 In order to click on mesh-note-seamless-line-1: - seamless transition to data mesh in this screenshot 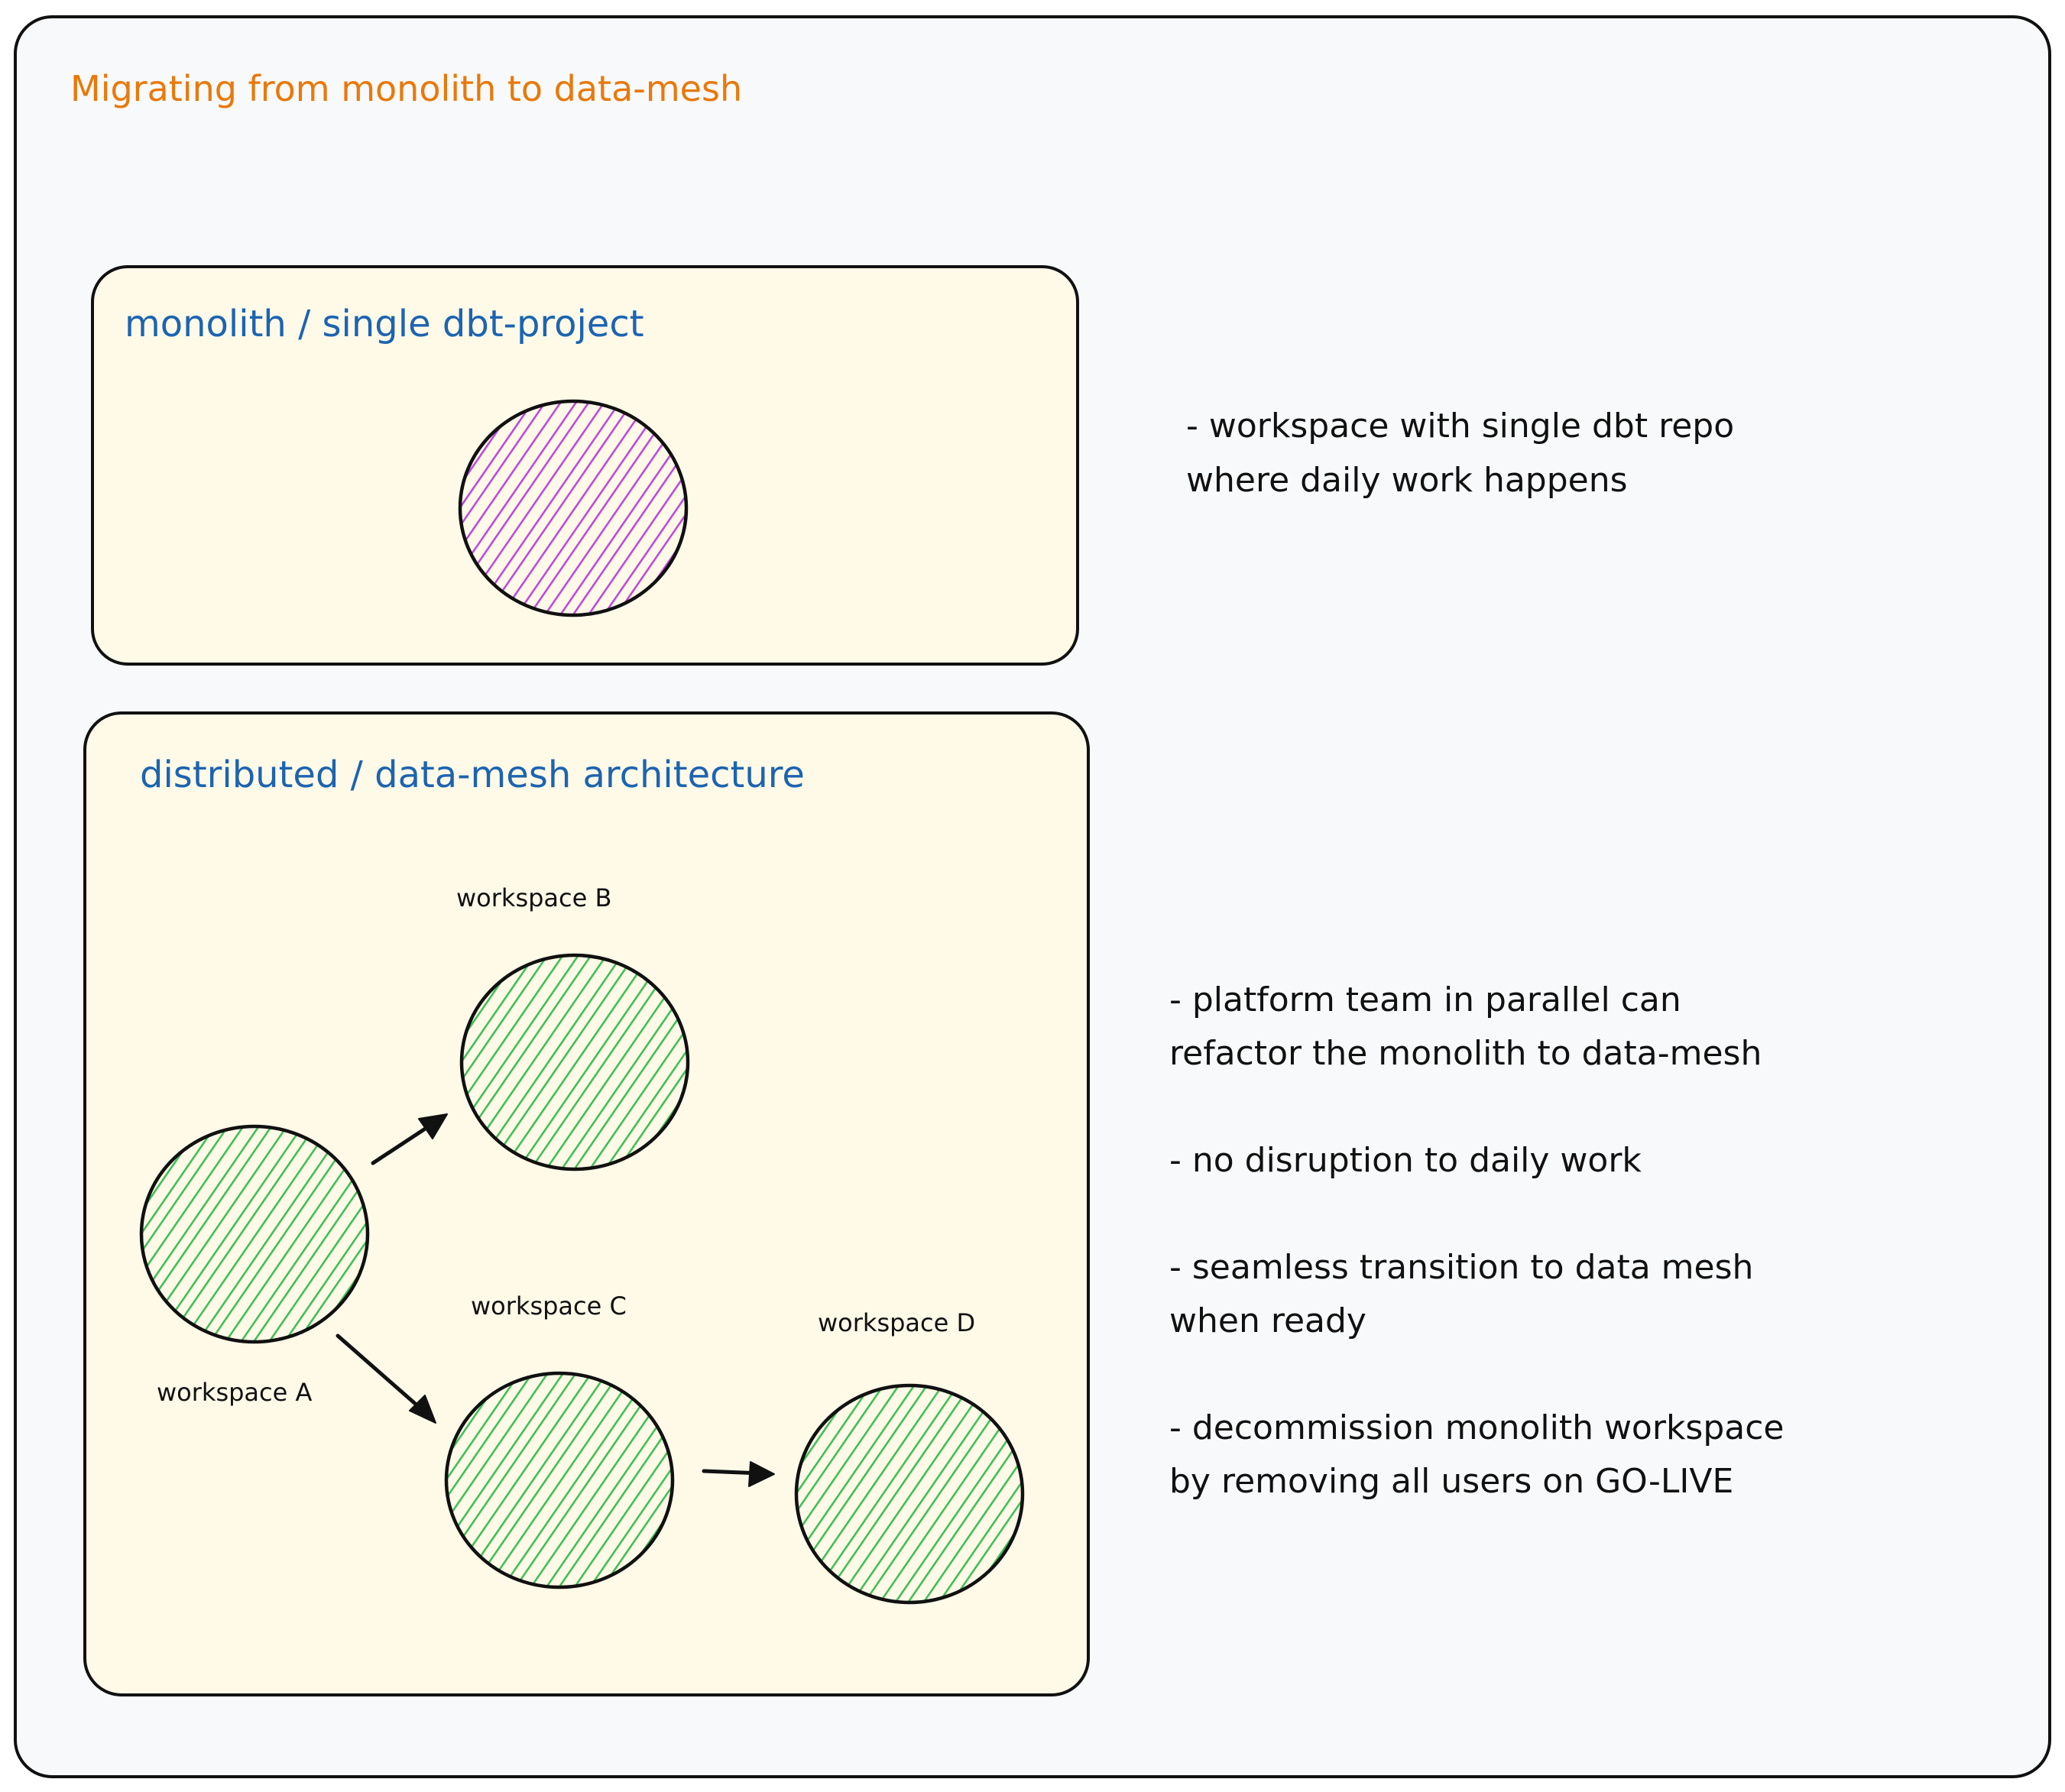, I will do `click(1461, 1267)`.